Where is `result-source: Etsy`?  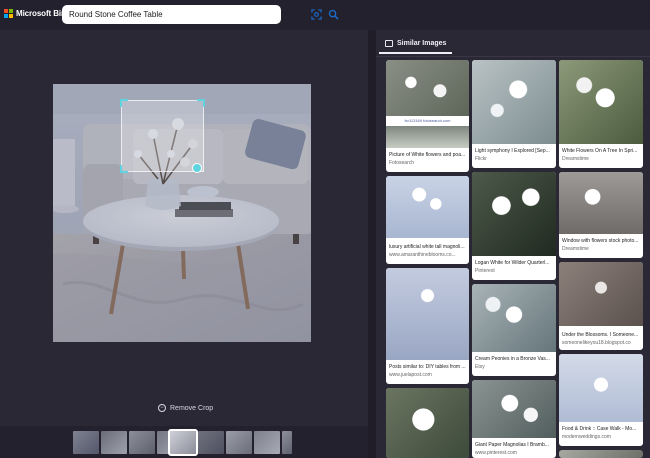 result-source: Etsy is located at coordinates (480, 367).